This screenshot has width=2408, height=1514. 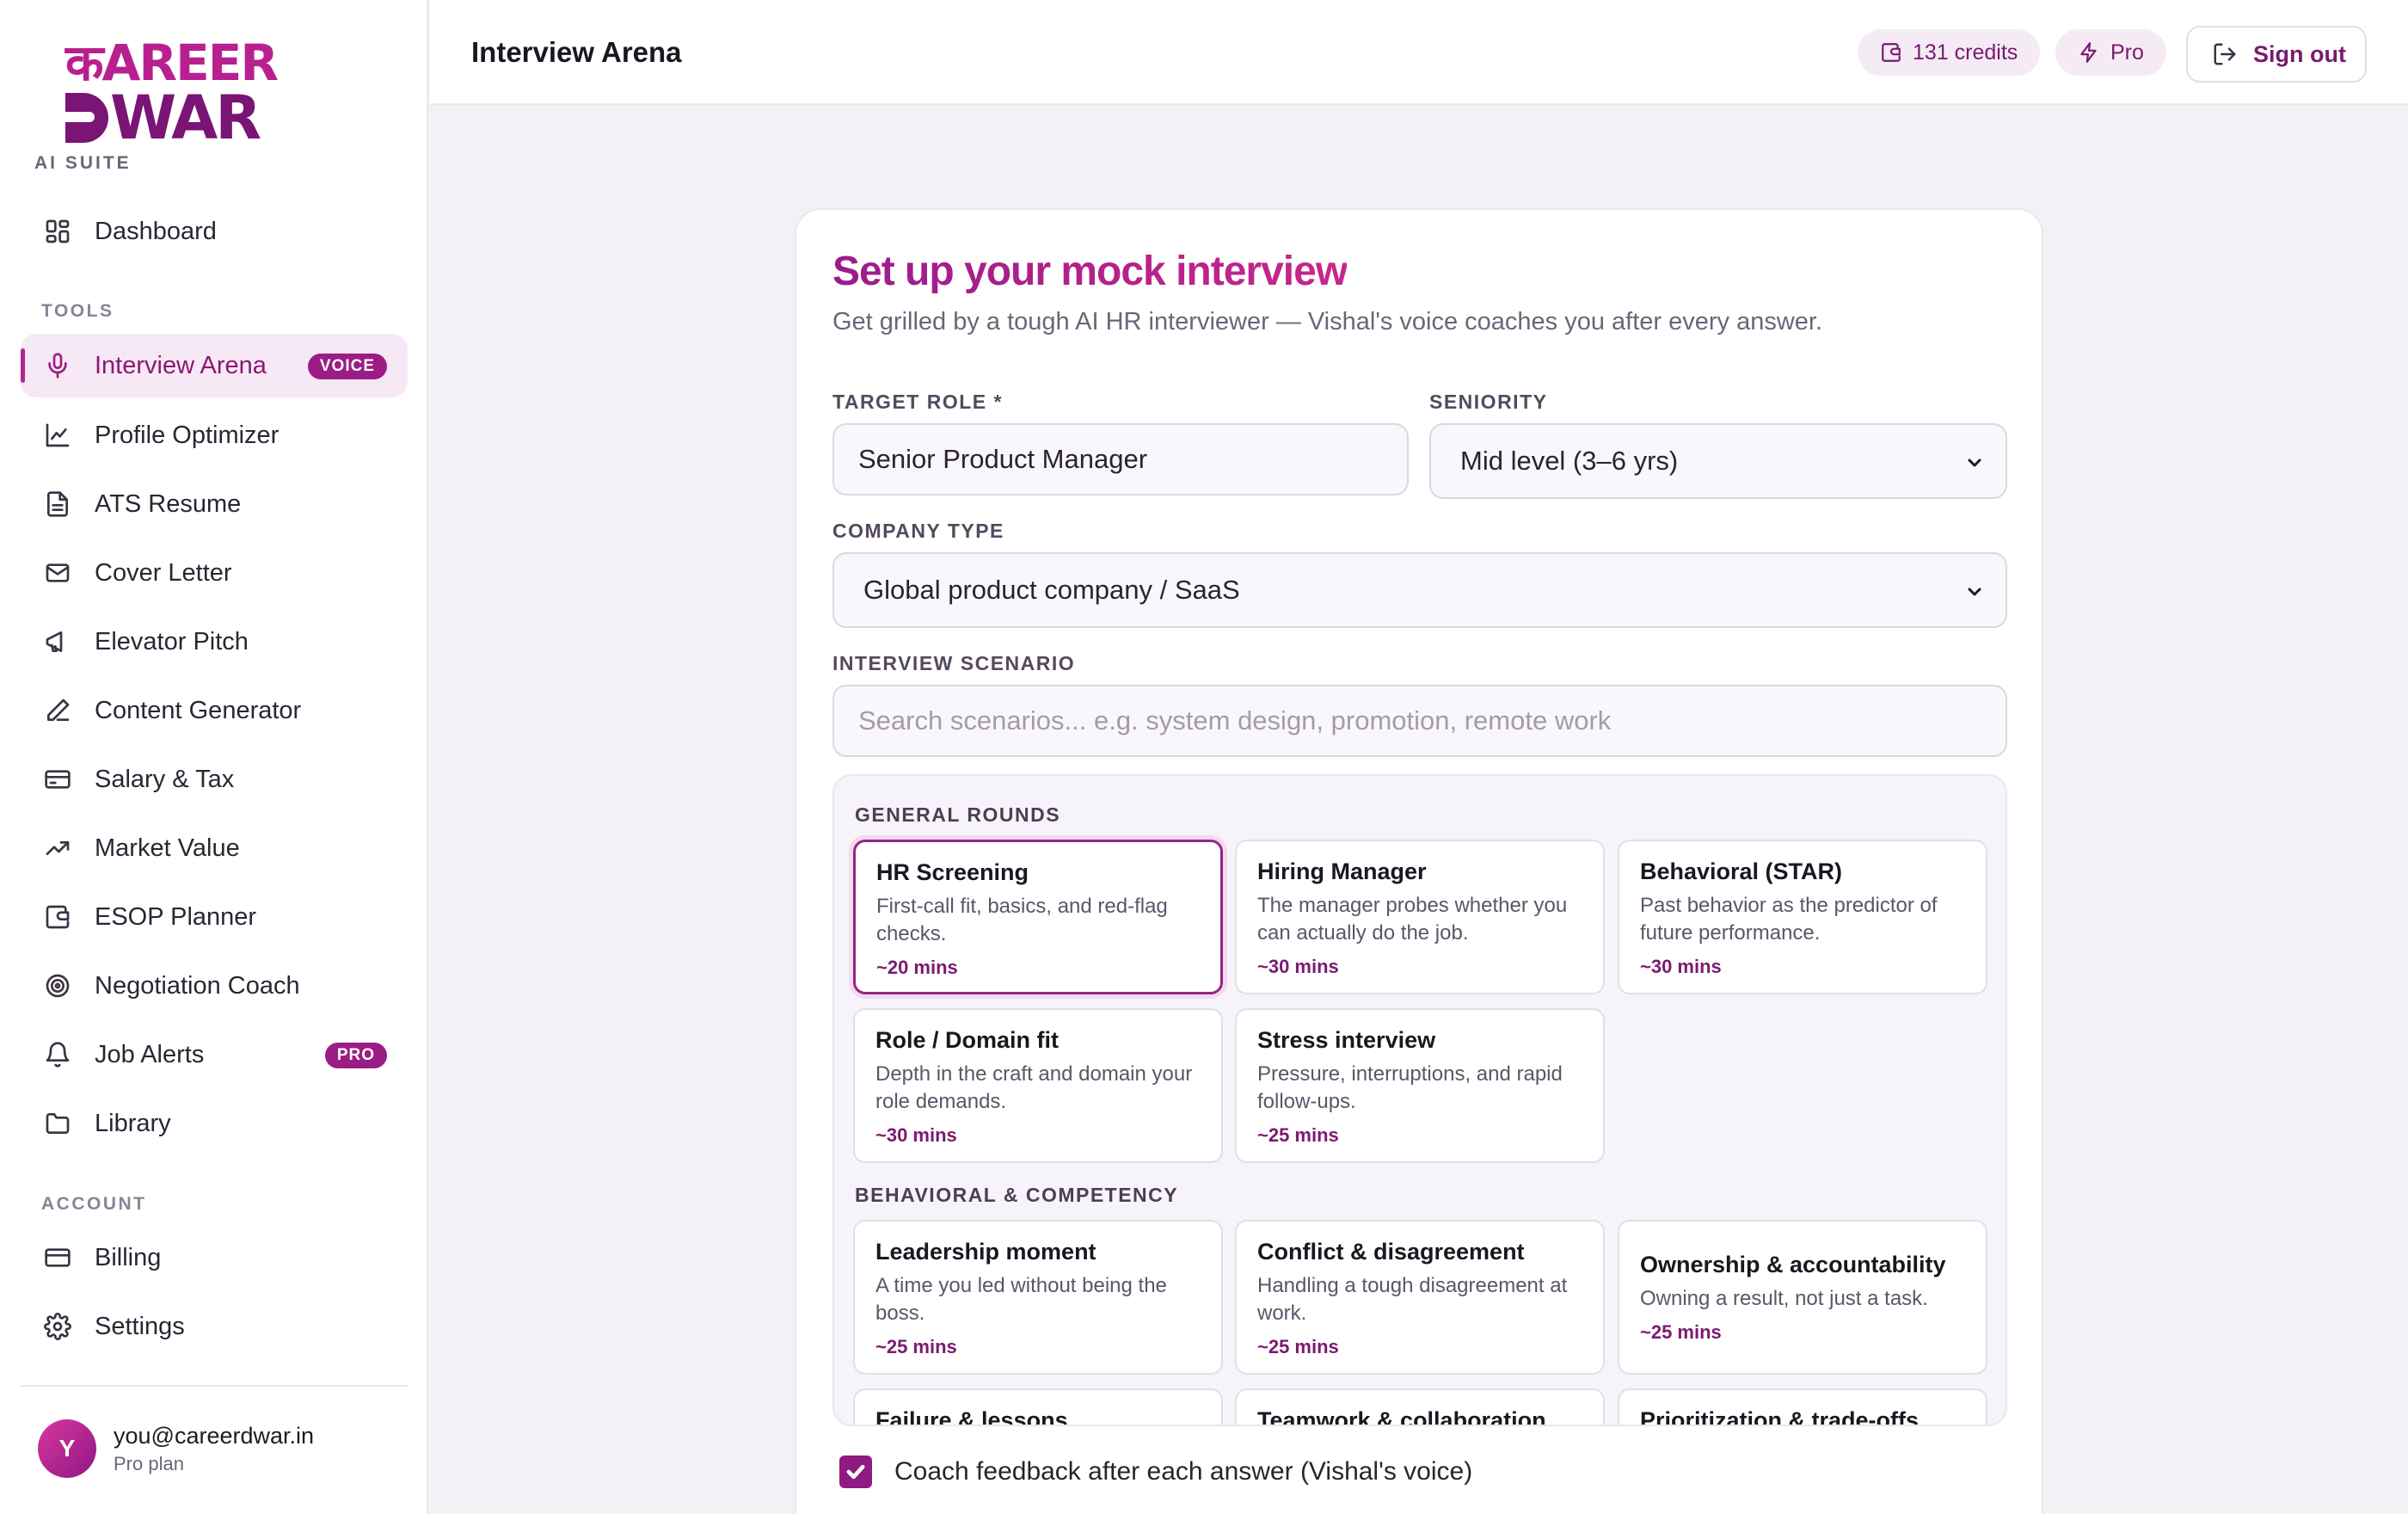 What do you see at coordinates (214, 779) in the screenshot?
I see `sidebar-item-salary-tax: Salary & Tax` at bounding box center [214, 779].